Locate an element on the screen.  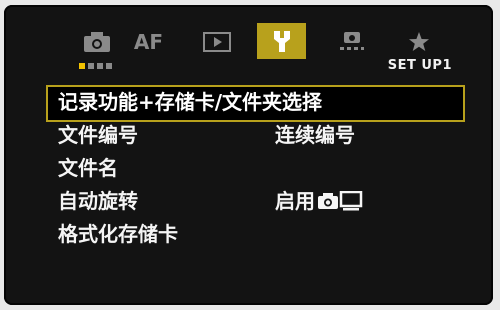
menu-item-label: 自动旋转 is located at coordinates (98, 201).